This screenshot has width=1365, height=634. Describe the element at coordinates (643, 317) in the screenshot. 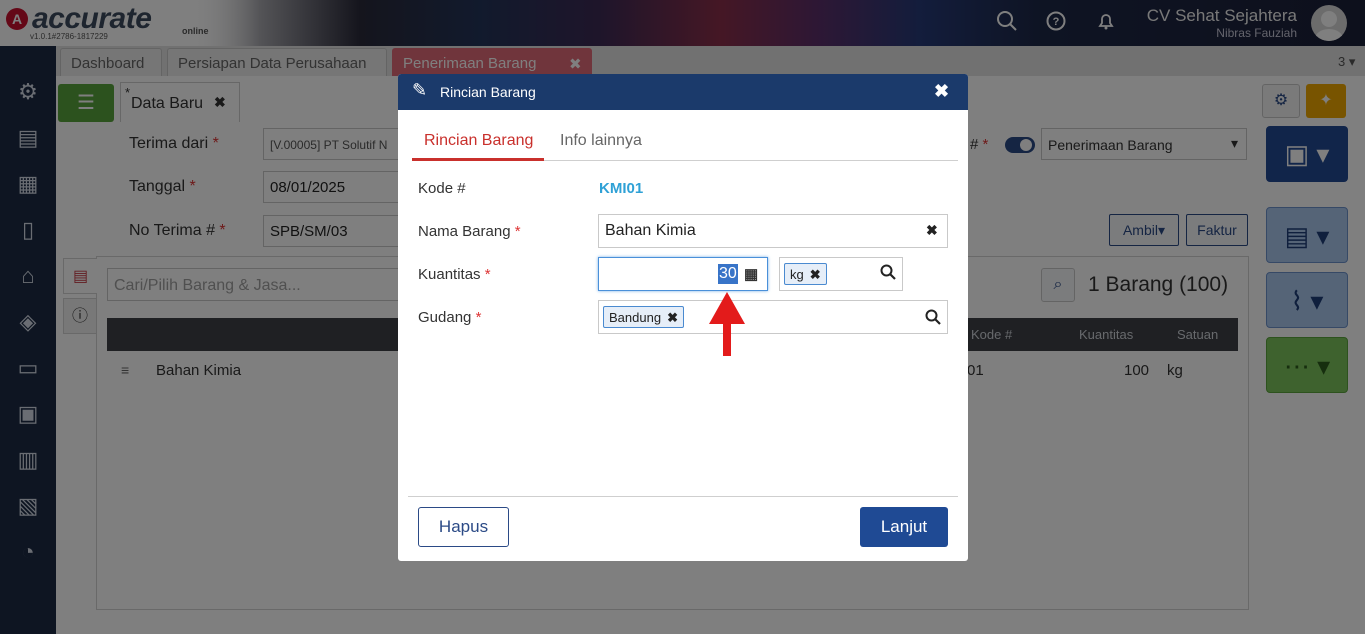

I see `gudang-chip: Bandung ✖` at that location.